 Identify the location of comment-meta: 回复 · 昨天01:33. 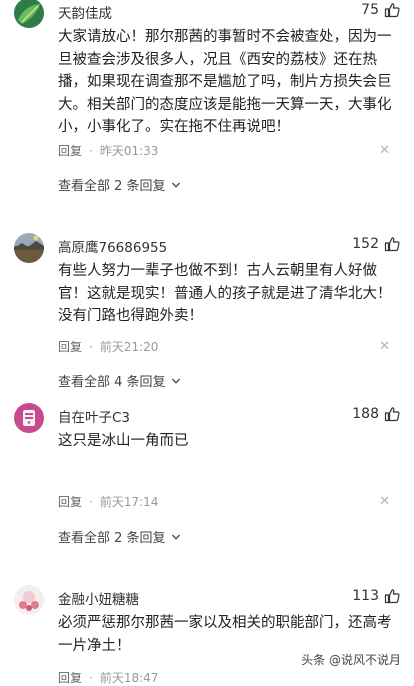
(108, 150).